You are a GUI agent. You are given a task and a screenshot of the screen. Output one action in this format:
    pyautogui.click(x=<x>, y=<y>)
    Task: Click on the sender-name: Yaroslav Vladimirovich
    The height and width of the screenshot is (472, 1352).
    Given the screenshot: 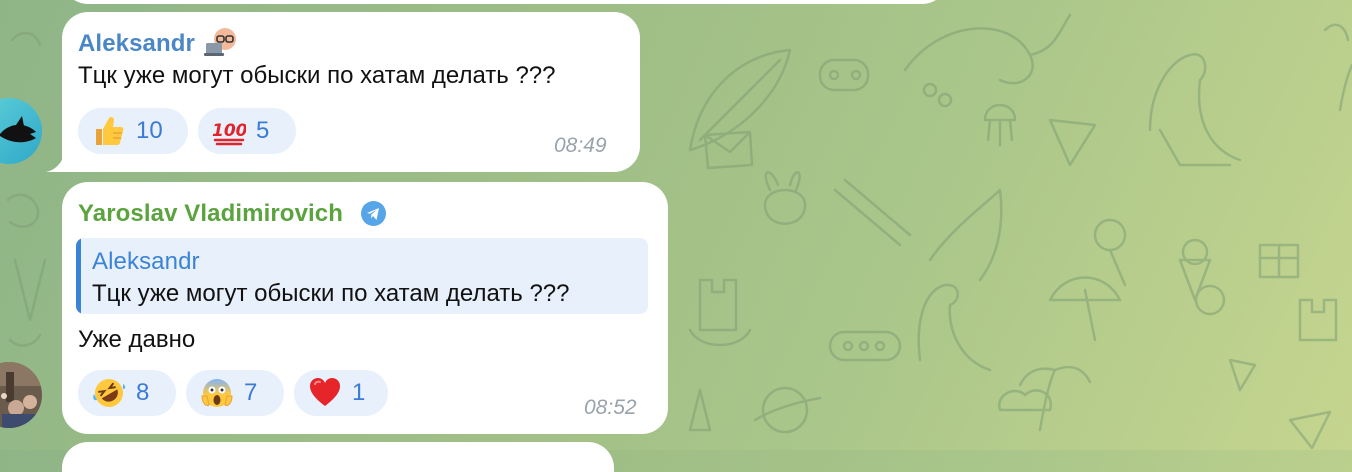 What is the action you would take?
    pyautogui.click(x=210, y=214)
    